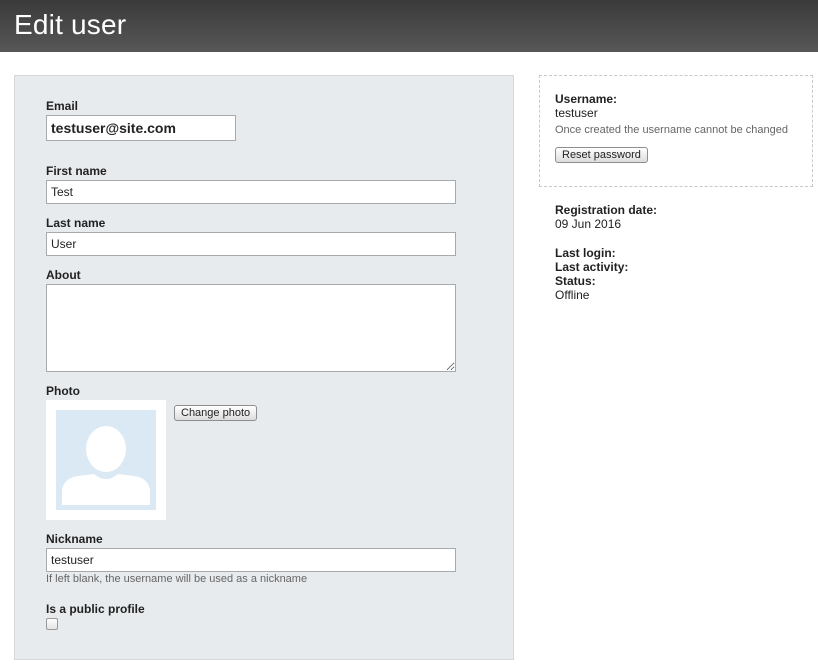  Describe the element at coordinates (592, 267) in the screenshot. I see `last-activity-label: Last activity:` at that location.